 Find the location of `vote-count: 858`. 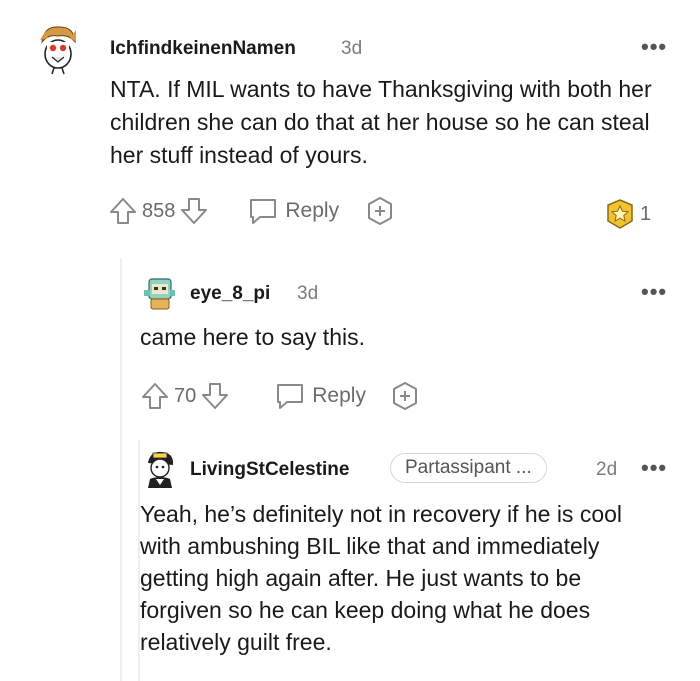

vote-count: 858 is located at coordinates (159, 210).